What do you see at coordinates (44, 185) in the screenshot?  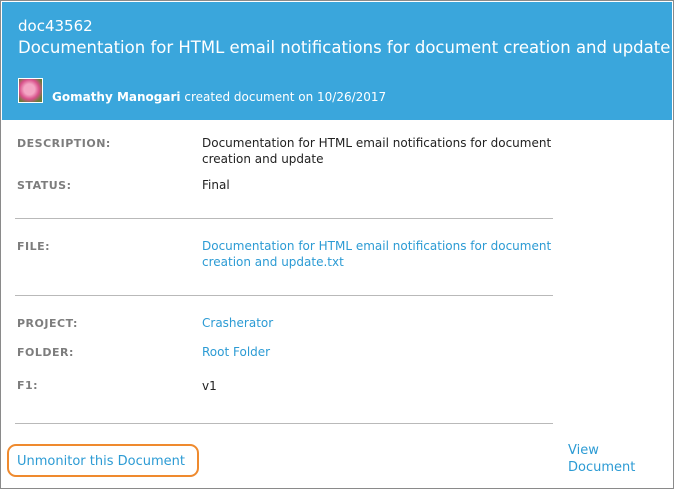 I see `status-label: STATUS:` at bounding box center [44, 185].